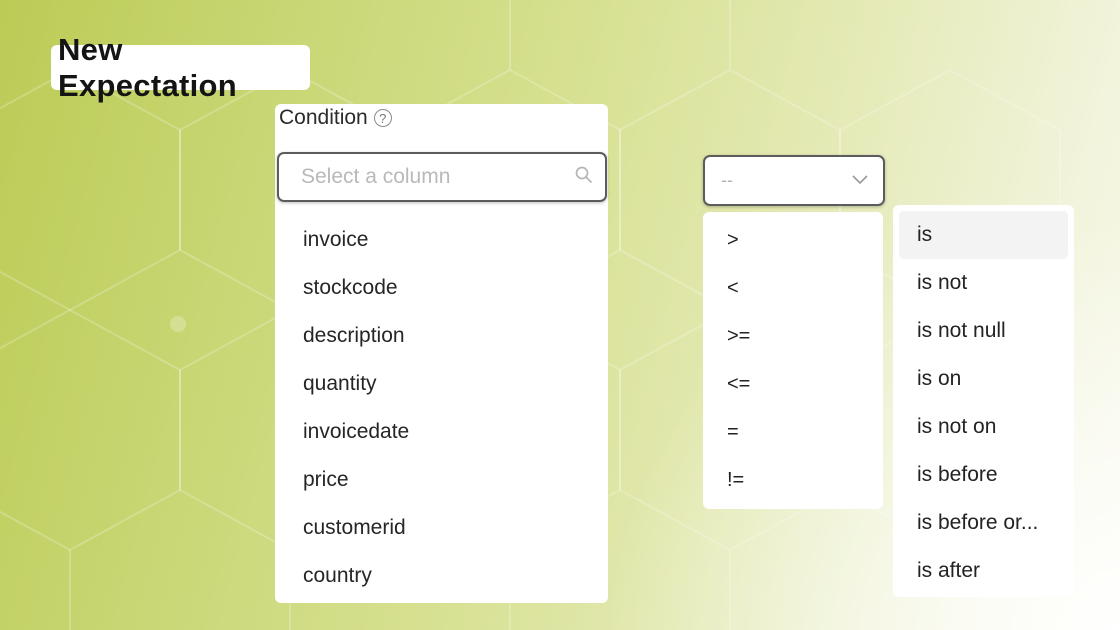  I want to click on column-option: price, so click(441, 480).